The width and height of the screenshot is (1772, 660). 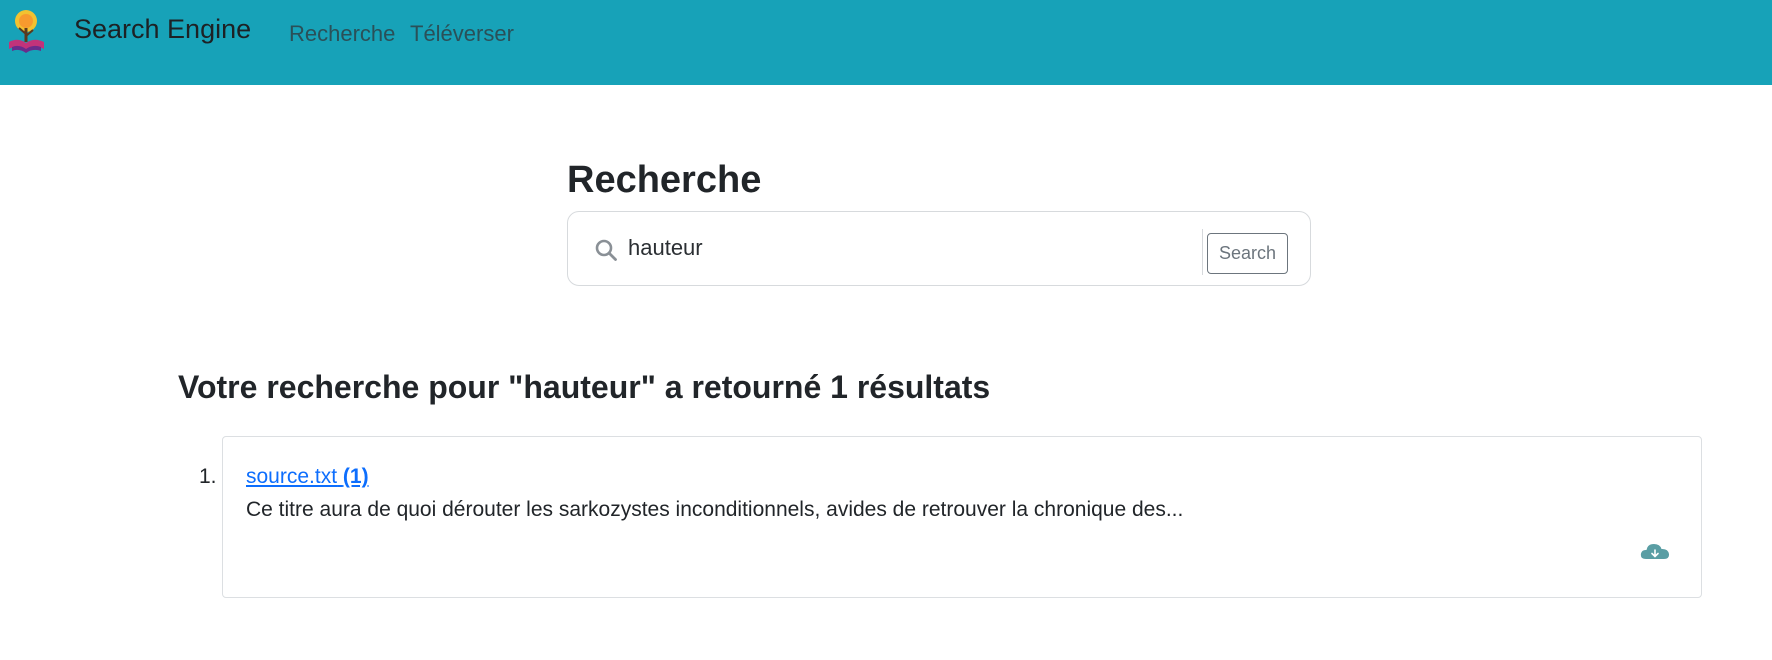 What do you see at coordinates (208, 476) in the screenshot?
I see `result-number: 1.` at bounding box center [208, 476].